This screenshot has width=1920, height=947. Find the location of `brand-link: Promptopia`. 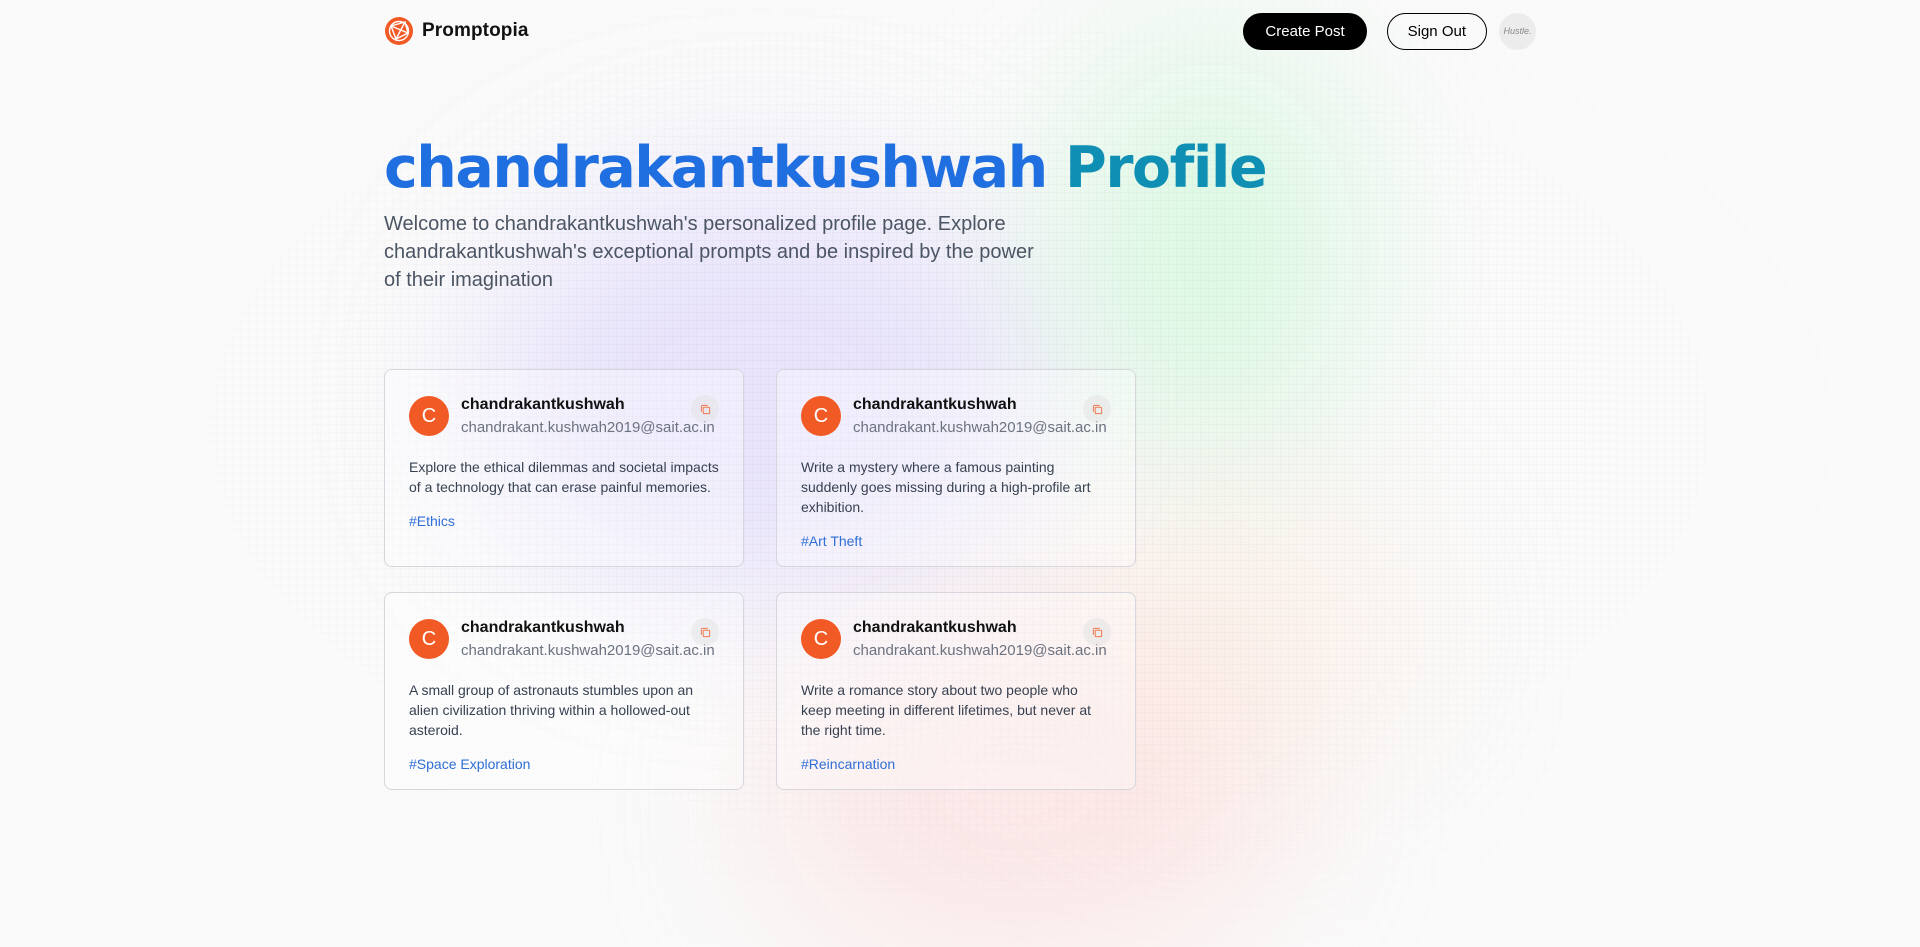

brand-link: Promptopia is located at coordinates (456, 31).